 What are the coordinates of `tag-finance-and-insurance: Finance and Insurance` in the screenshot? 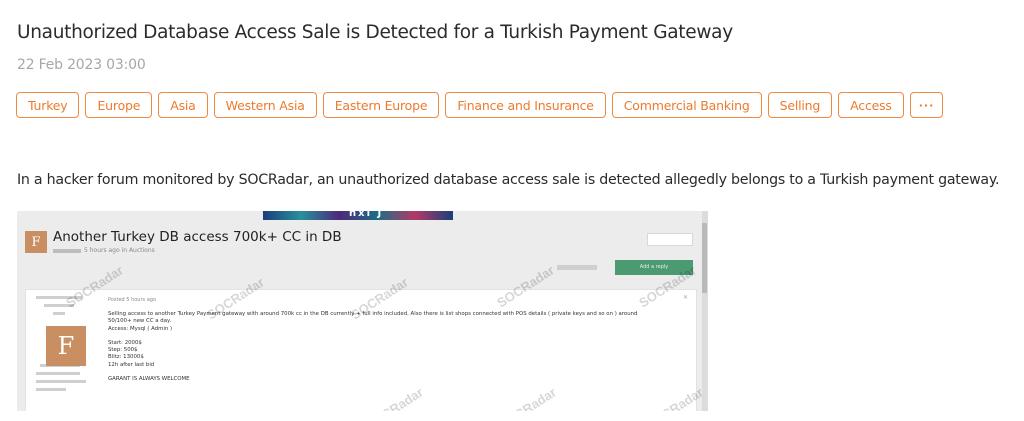 It's located at (525, 105).